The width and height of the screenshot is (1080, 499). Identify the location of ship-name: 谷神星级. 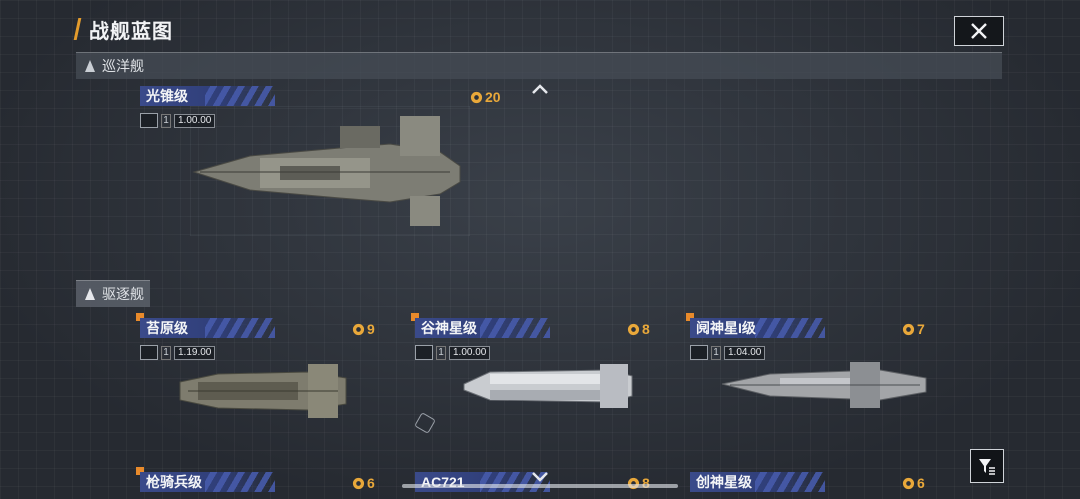
(449, 328).